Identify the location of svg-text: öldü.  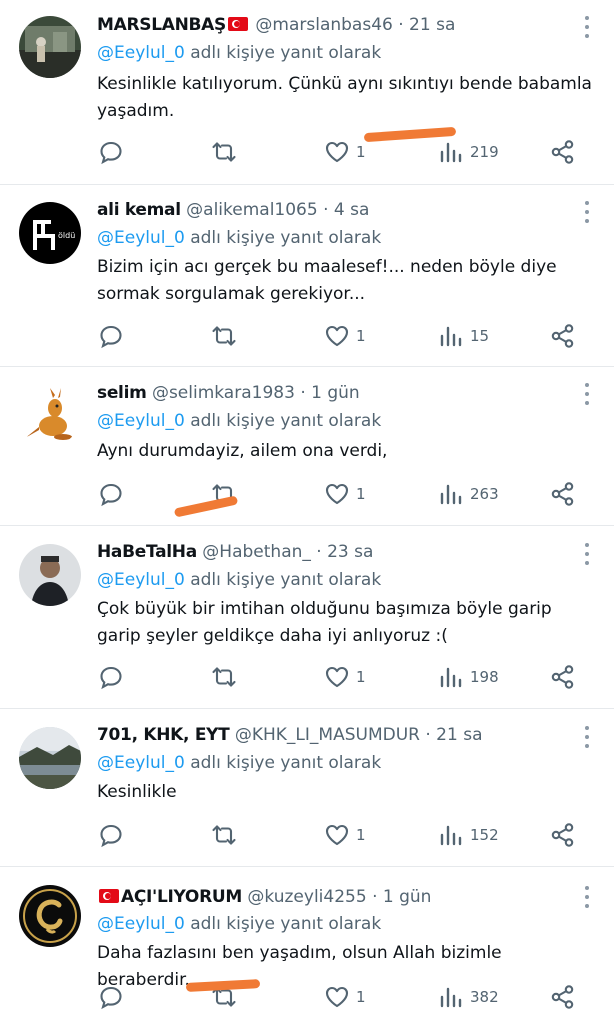
(66, 235).